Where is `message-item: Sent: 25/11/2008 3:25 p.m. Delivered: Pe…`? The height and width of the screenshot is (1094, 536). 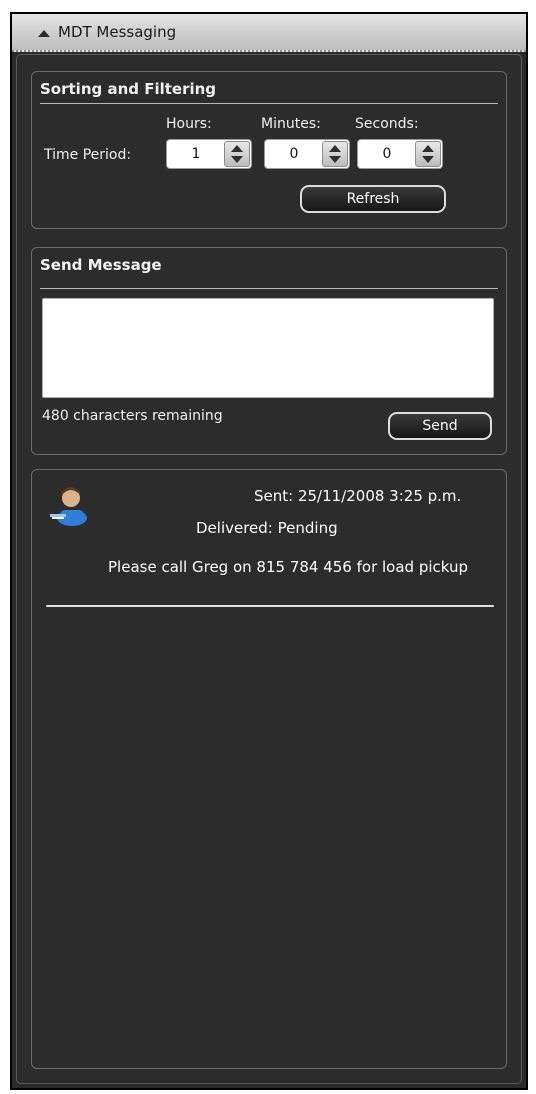 message-item: Sent: 25/11/2008 3:25 p.m. Delivered: Pe… is located at coordinates (270, 540).